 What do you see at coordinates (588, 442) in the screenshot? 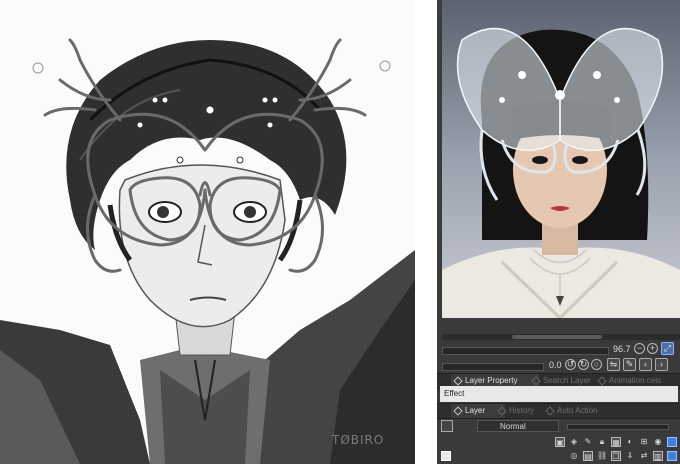
I see `draft-icon: ✎` at bounding box center [588, 442].